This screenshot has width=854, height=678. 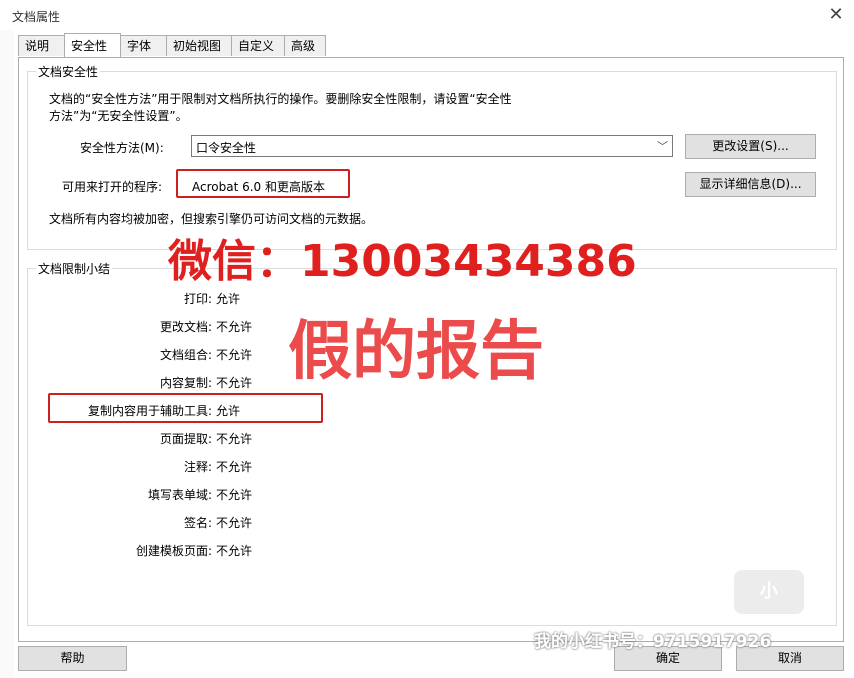 I want to click on security-description-line2: 方法”为“无安全性设置”。, so click(x=118, y=116).